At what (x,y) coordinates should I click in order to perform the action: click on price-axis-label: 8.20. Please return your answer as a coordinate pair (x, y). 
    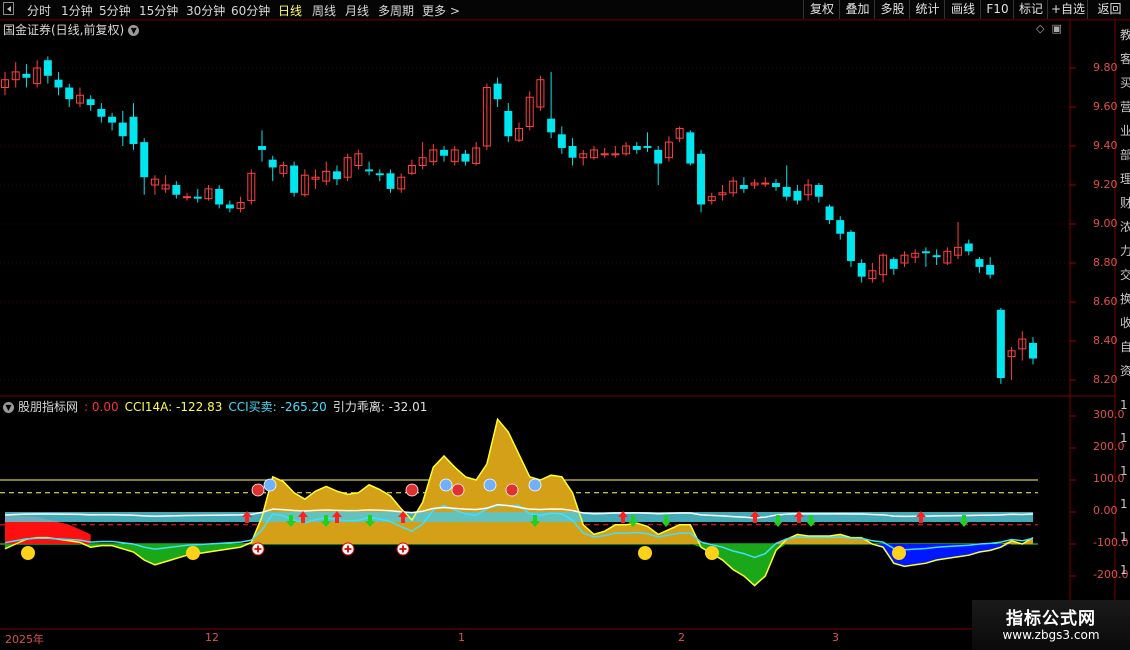
    Looking at the image, I should click on (1105, 379).